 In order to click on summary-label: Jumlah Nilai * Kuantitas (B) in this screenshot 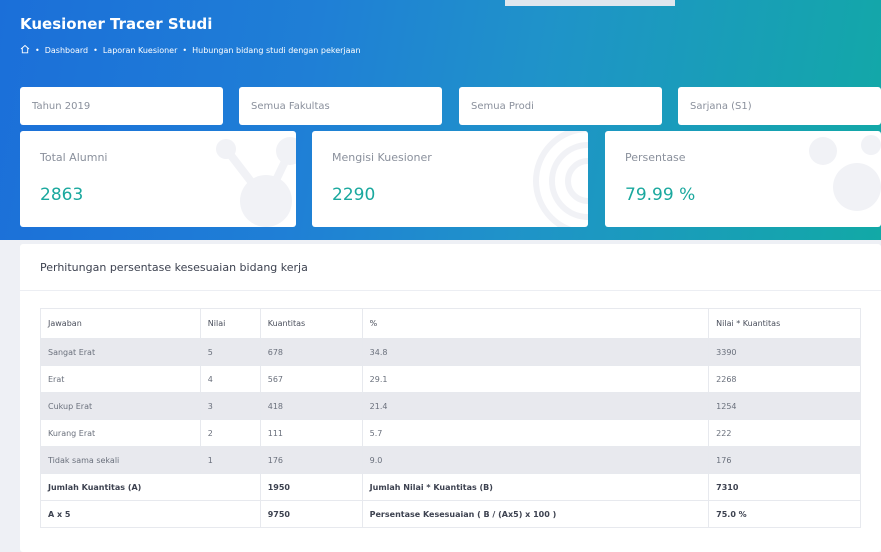, I will do `click(535, 487)`.